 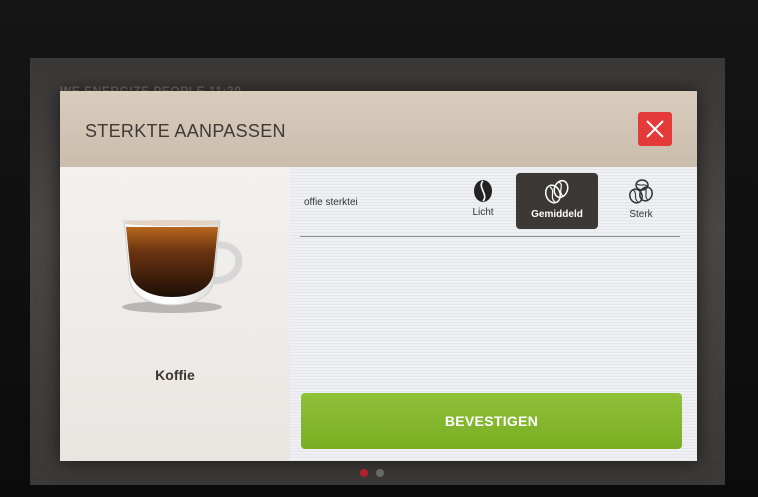 I want to click on strength-option-label: Licht, so click(x=483, y=212).